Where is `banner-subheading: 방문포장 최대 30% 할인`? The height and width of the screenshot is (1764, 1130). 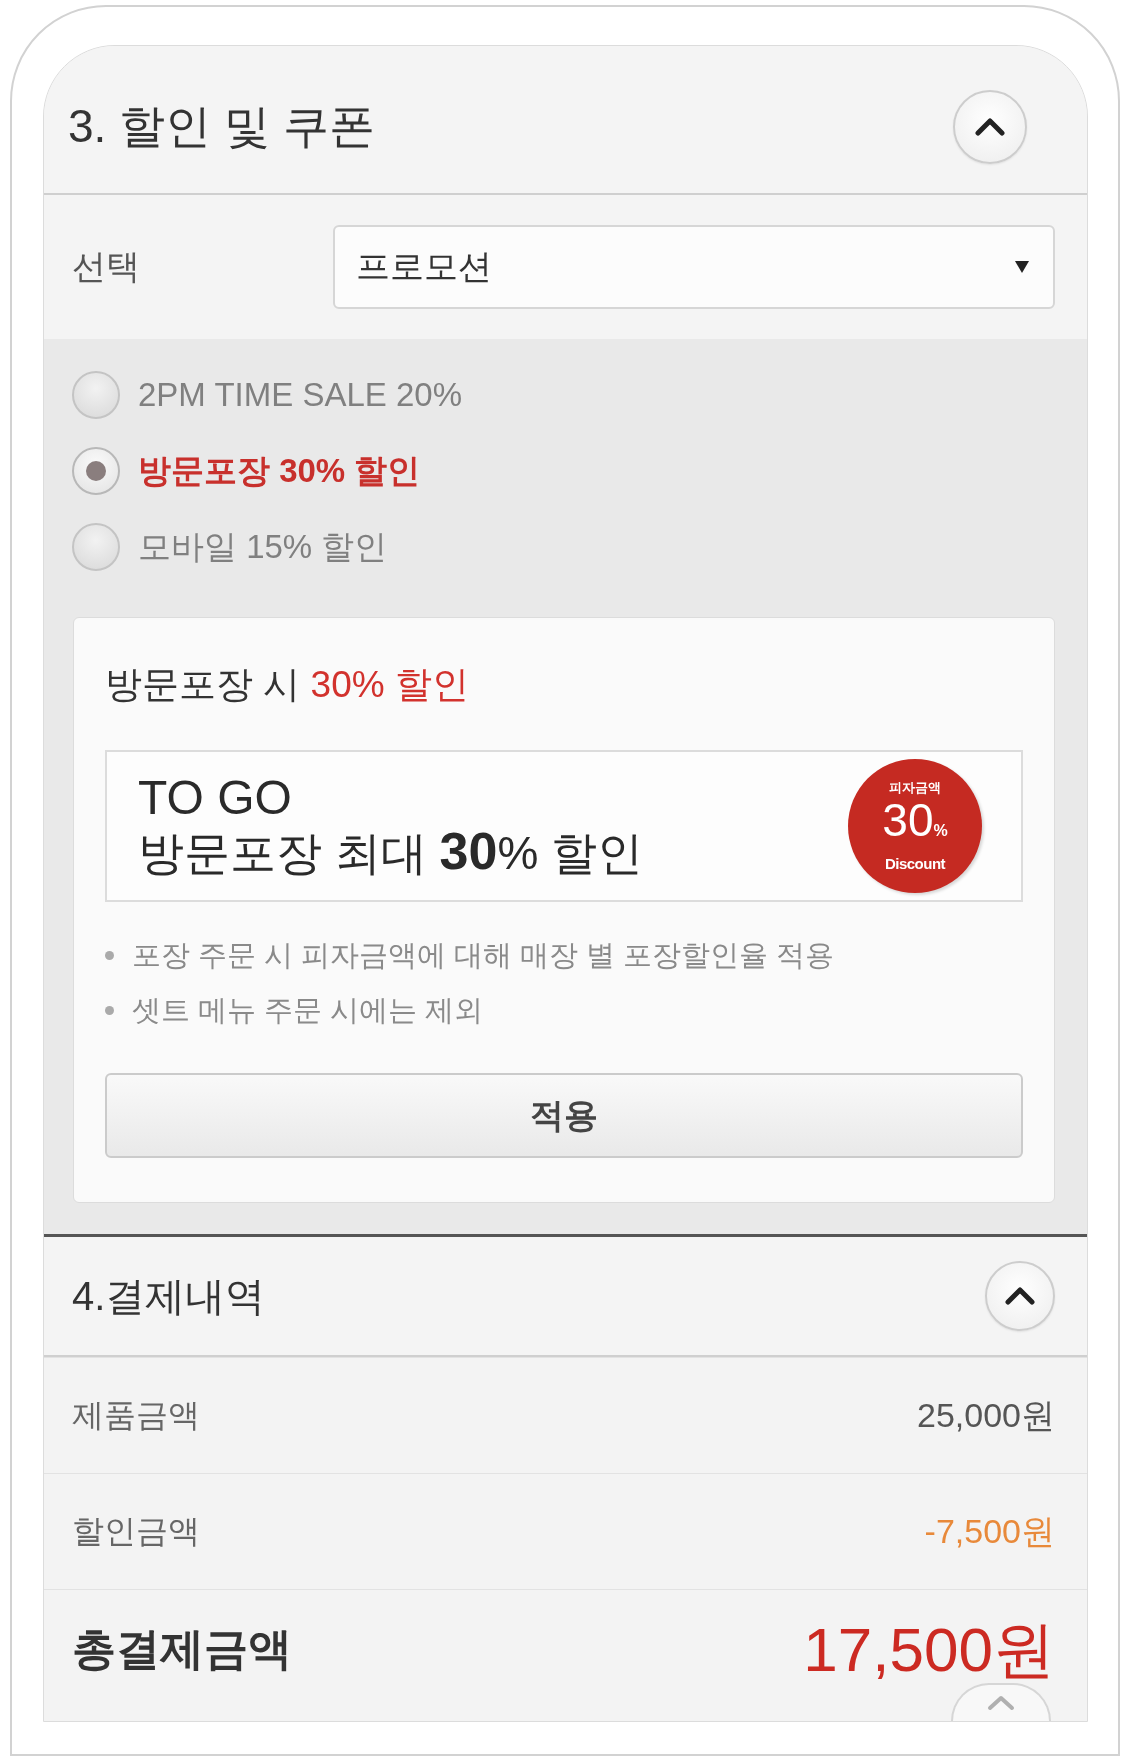 banner-subheading: 방문포장 최대 30% 할인 is located at coordinates (391, 852).